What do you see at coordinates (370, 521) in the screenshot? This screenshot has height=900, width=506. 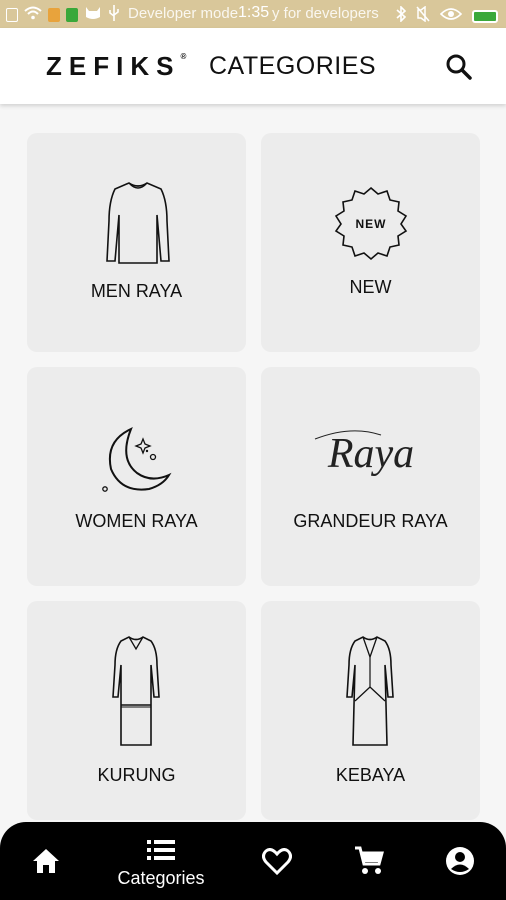 I see `category-label: GRANDEUR RAYA` at bounding box center [370, 521].